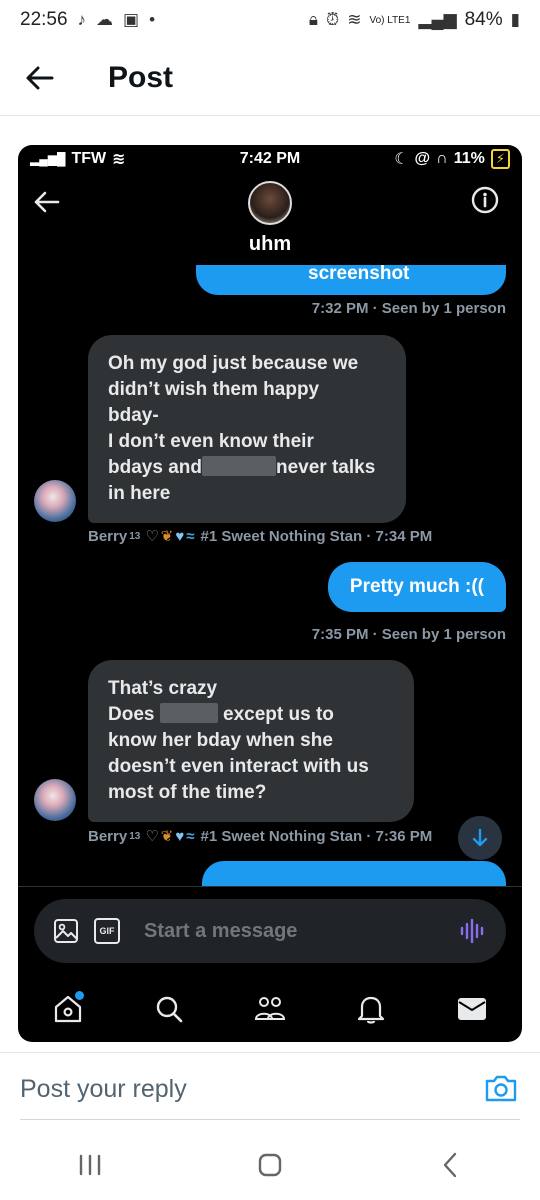 This screenshot has width=540, height=1200. I want to click on notifications-icon, so click(370, 1010).